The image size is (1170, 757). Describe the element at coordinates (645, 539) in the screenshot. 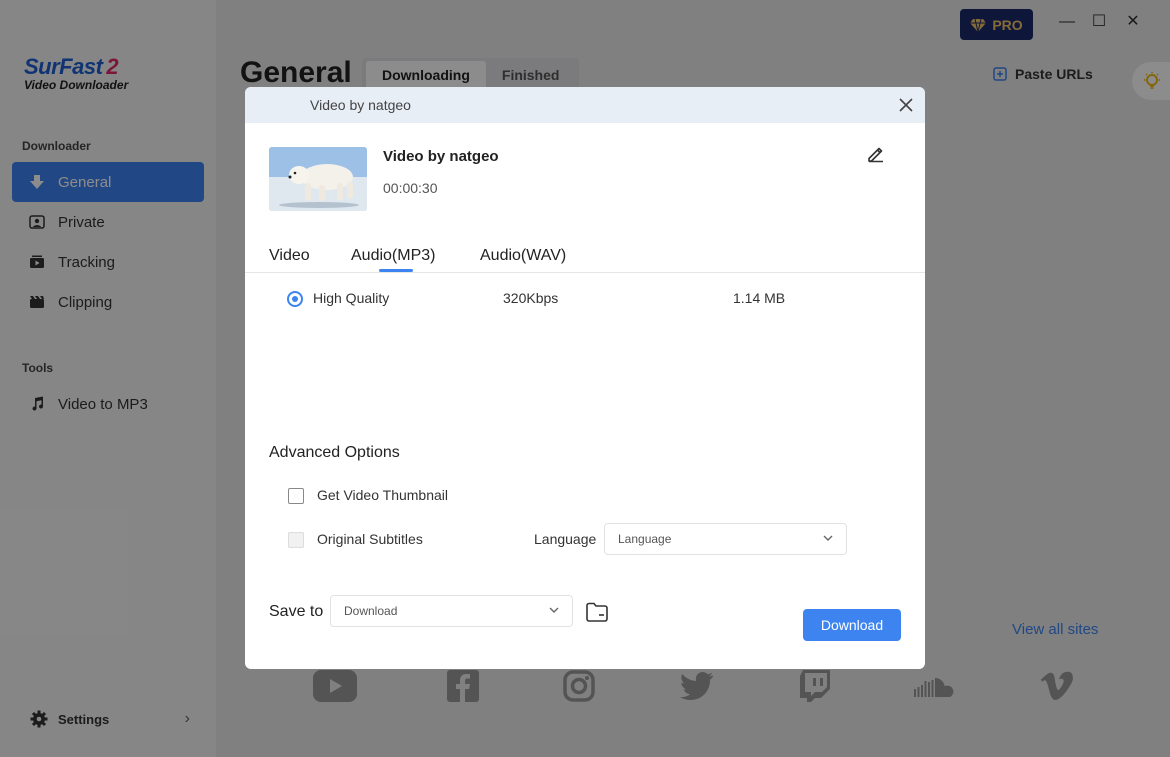

I see `language-select-value: Language` at that location.